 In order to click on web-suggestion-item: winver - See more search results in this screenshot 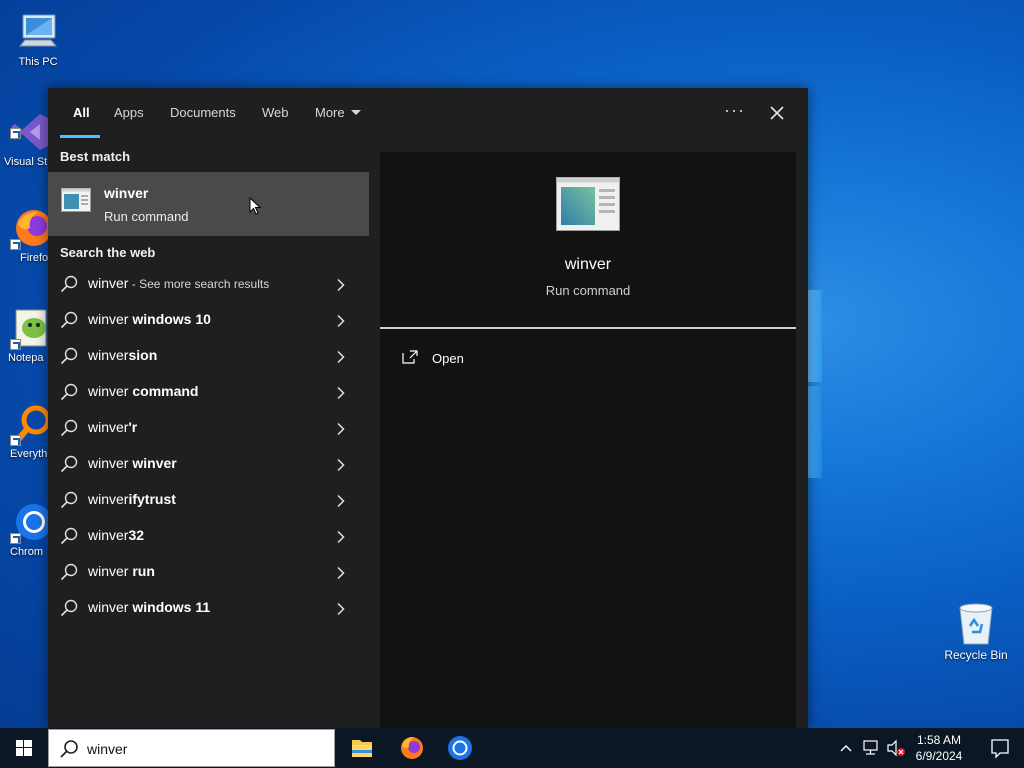, I will do `click(208, 284)`.